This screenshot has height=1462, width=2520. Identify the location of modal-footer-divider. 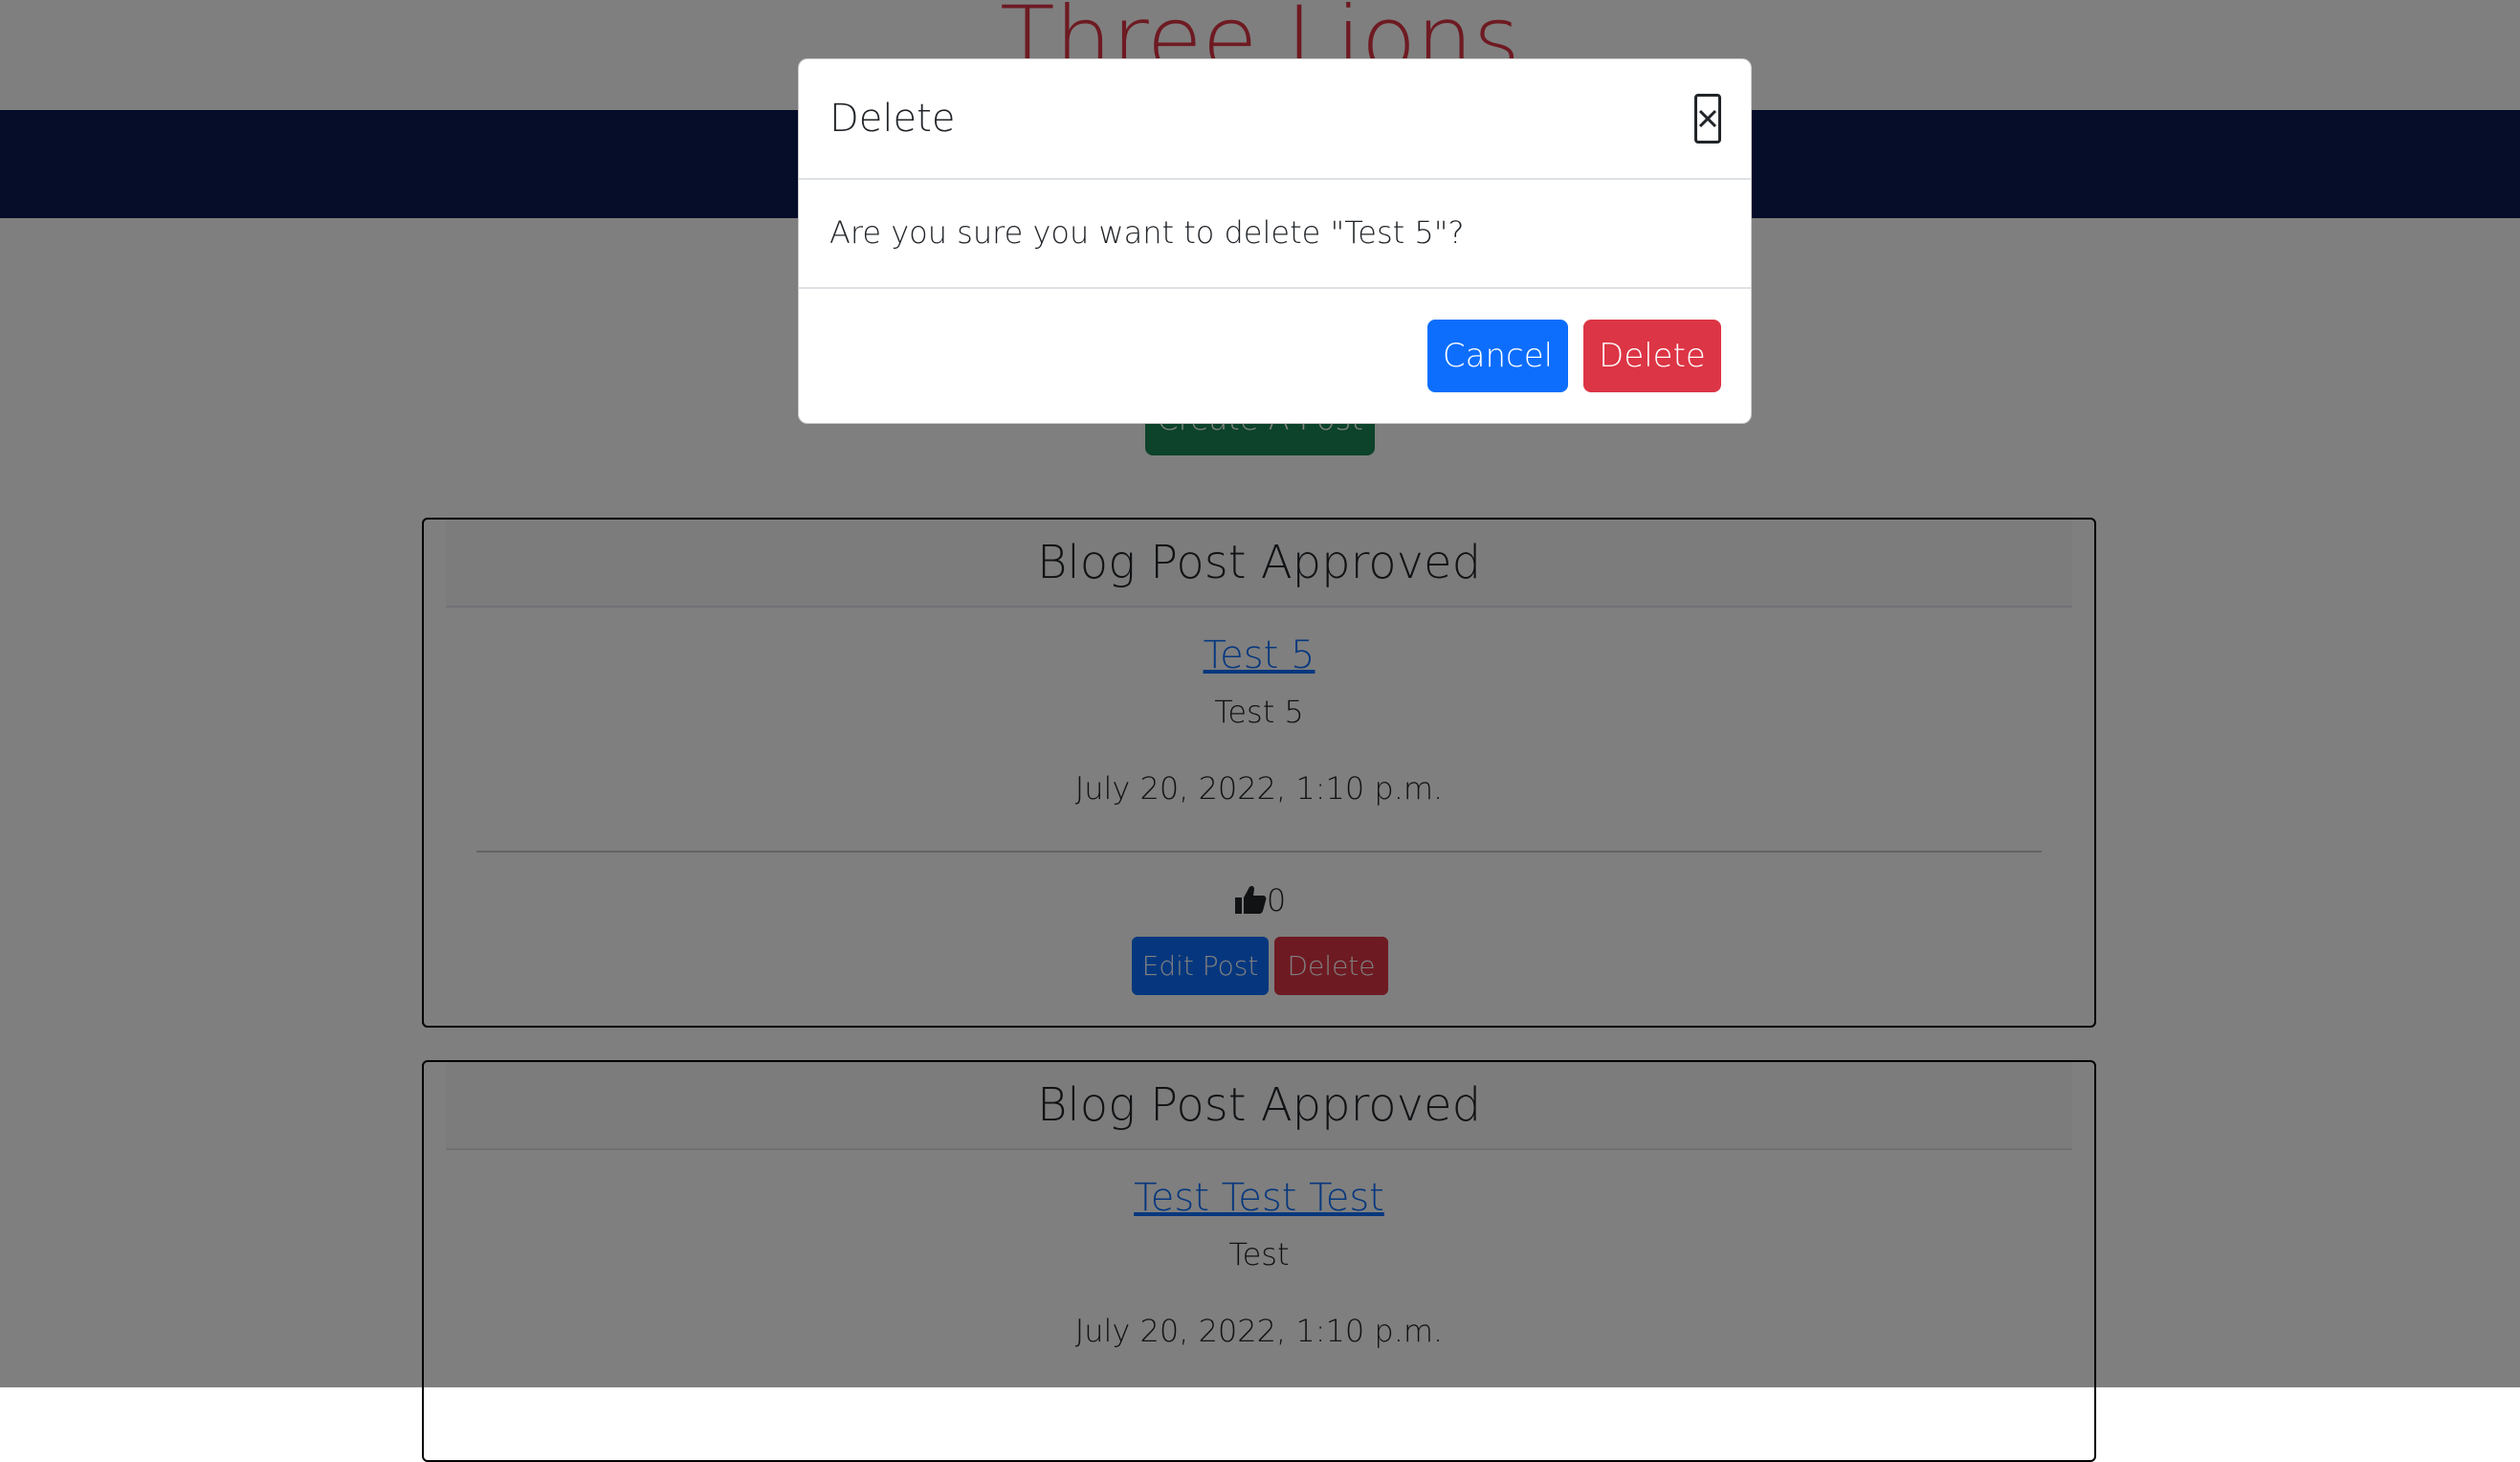
(1275, 288).